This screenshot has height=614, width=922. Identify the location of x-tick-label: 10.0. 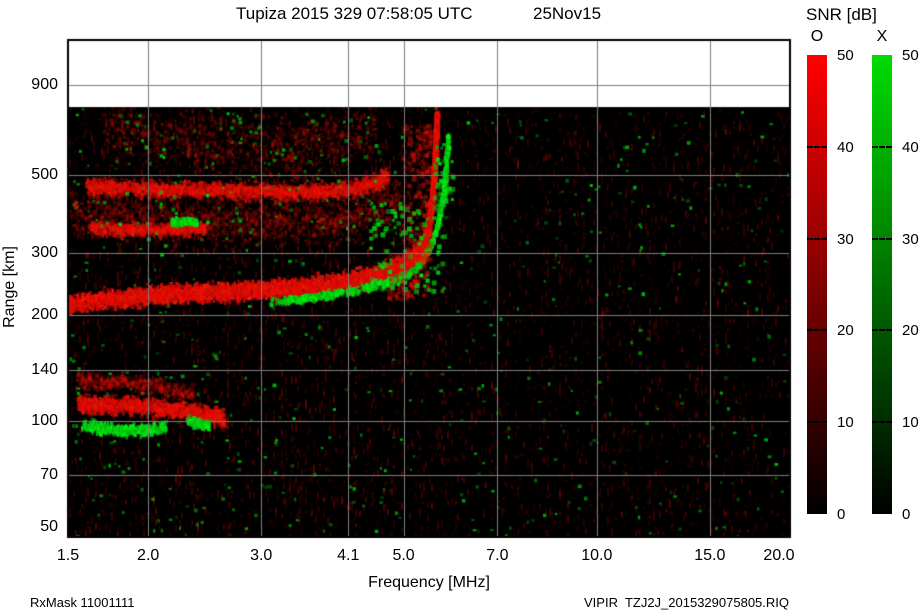
(597, 555).